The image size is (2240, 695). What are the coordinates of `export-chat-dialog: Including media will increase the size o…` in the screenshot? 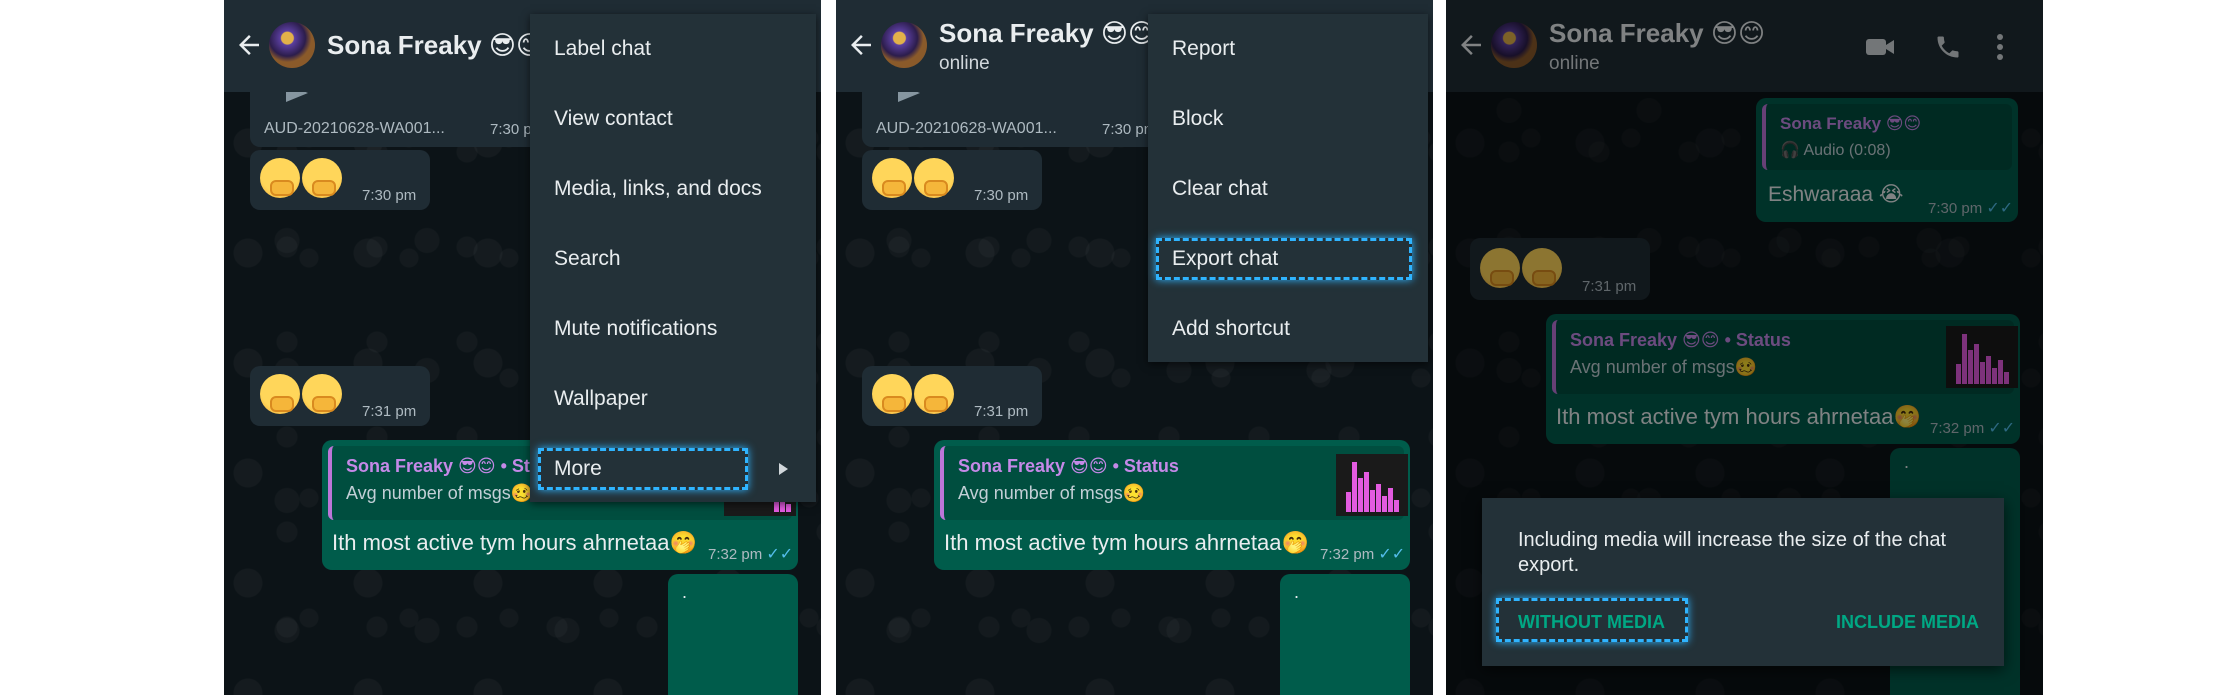 It's located at (1743, 582).